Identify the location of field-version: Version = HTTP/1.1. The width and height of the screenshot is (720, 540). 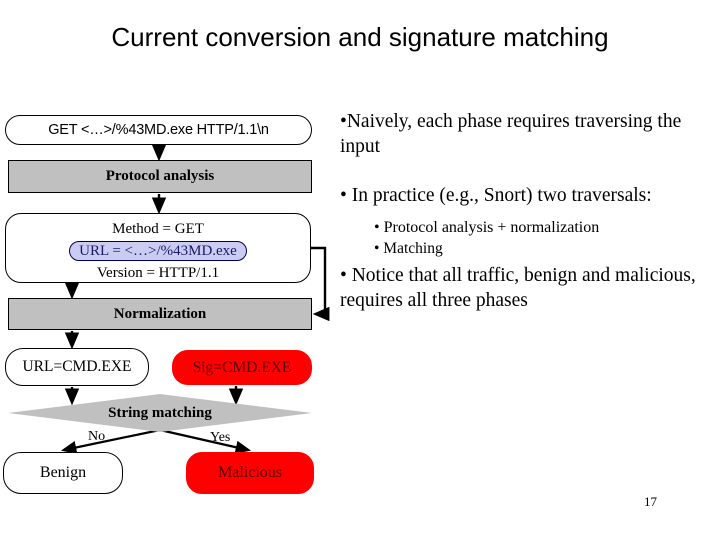
(158, 272).